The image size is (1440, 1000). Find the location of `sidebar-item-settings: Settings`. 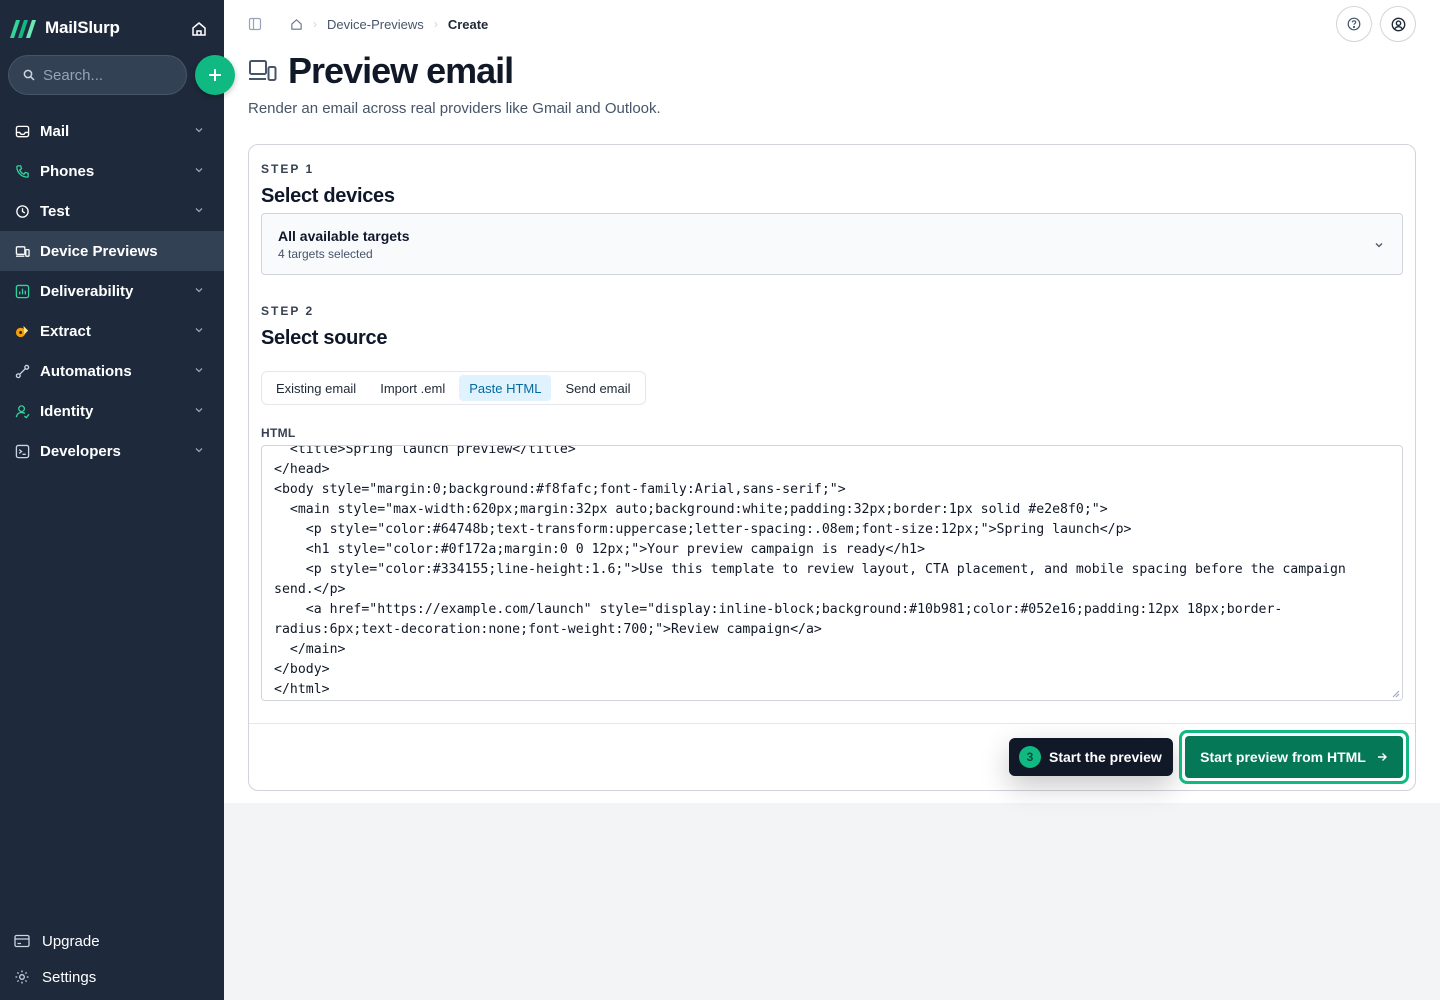

sidebar-item-settings: Settings is located at coordinates (55, 977).